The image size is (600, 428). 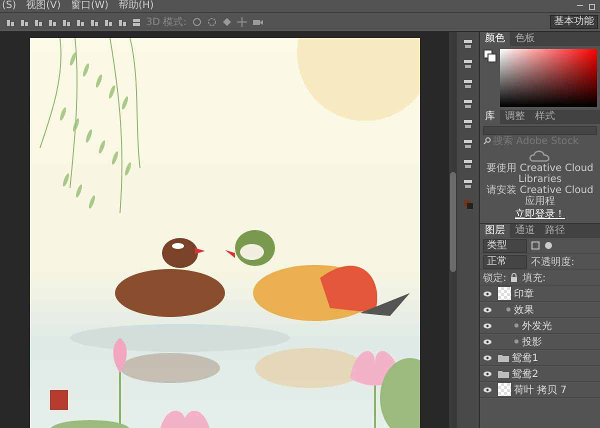 I want to click on menu-item: 视图(V), so click(x=43, y=6).